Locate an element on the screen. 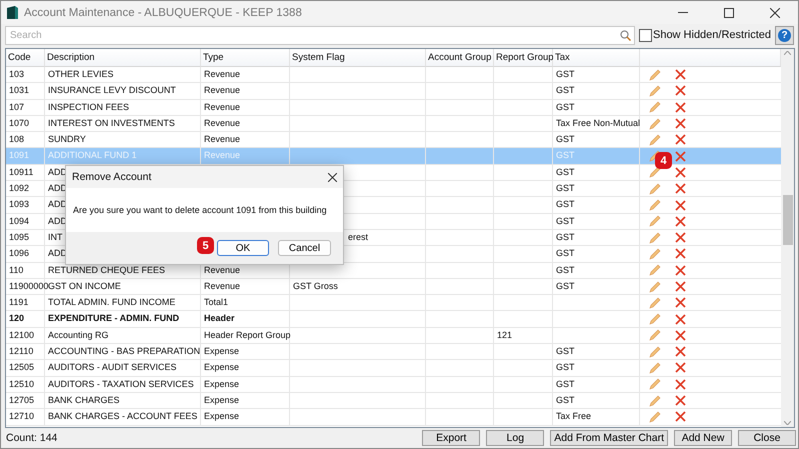 This screenshot has width=799, height=449. dialog-button: OK is located at coordinates (243, 248).